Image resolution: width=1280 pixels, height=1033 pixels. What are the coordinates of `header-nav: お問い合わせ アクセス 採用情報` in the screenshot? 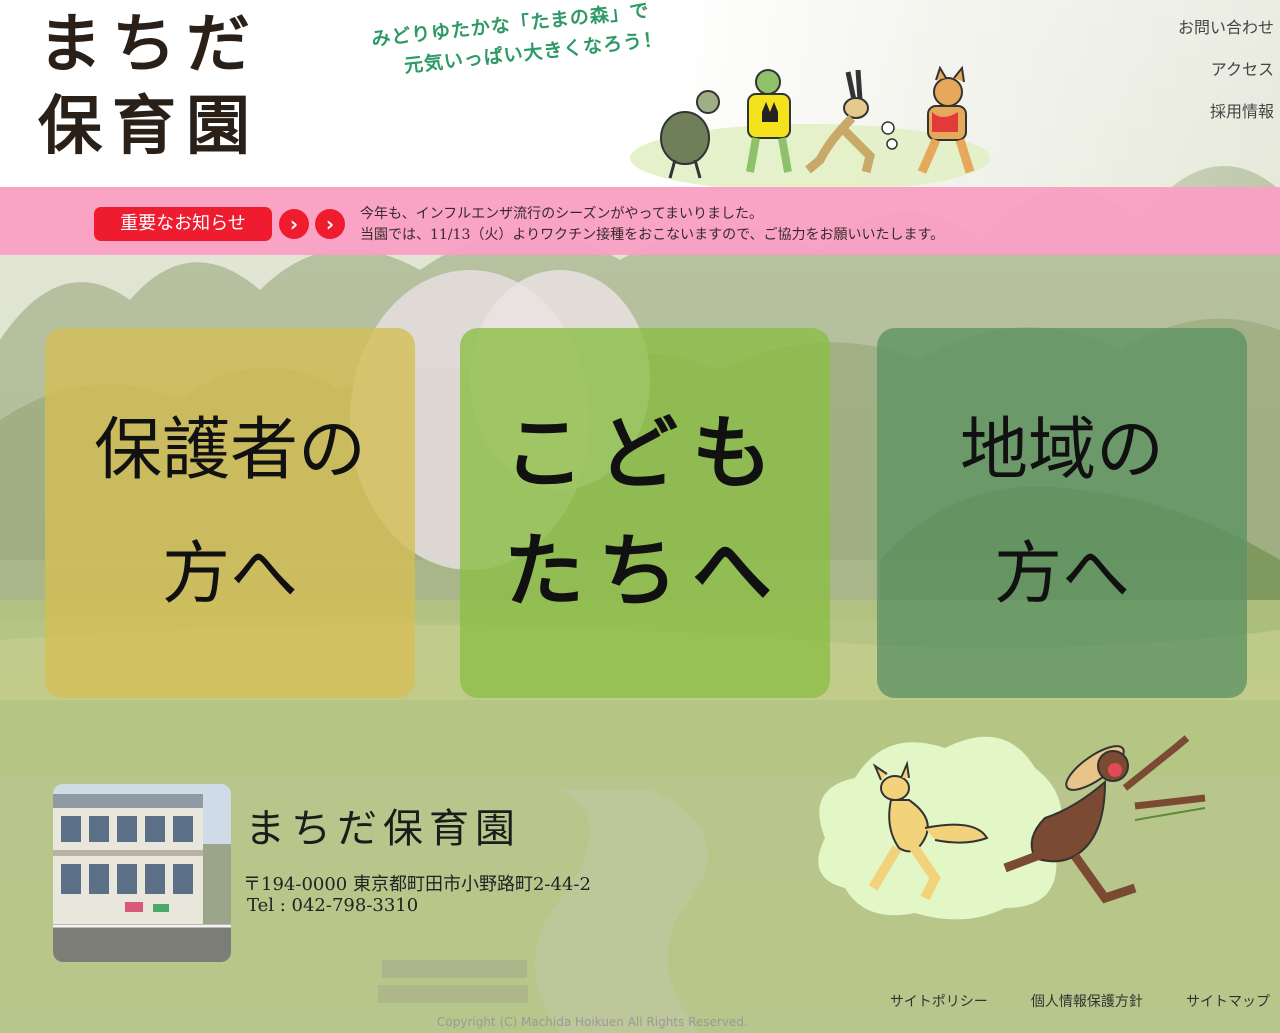 It's located at (1226, 81).